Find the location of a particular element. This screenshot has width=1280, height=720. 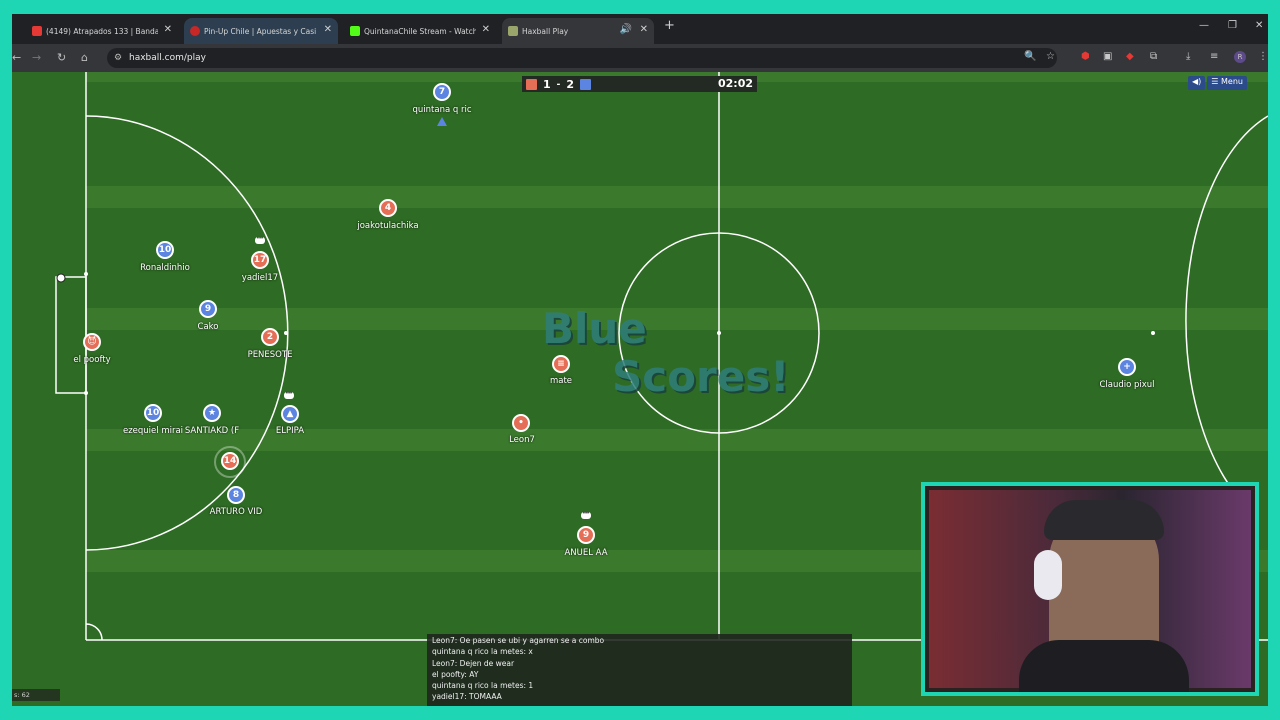

player-disc: • is located at coordinates (521, 423).